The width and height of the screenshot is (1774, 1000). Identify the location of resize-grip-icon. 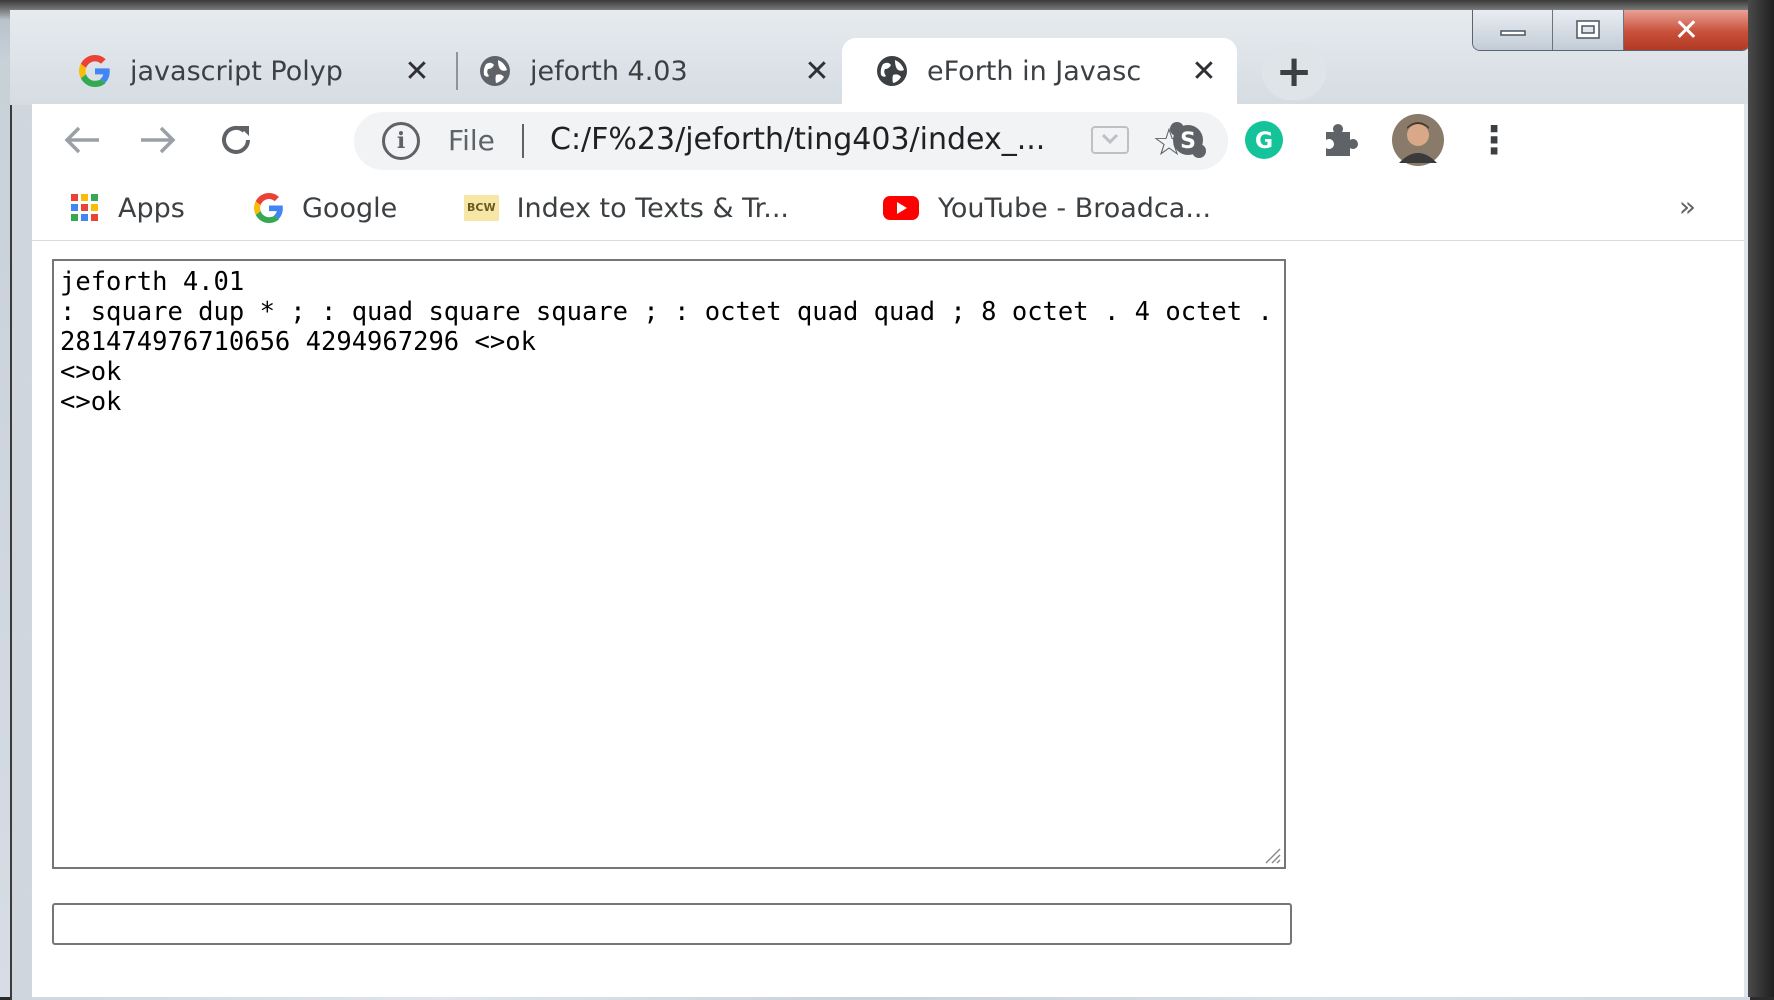
(1271, 854).